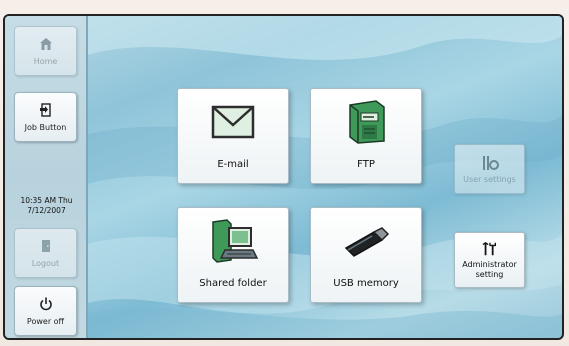 This screenshot has height=346, width=569. I want to click on user-settings-button: User settings, so click(489, 169).